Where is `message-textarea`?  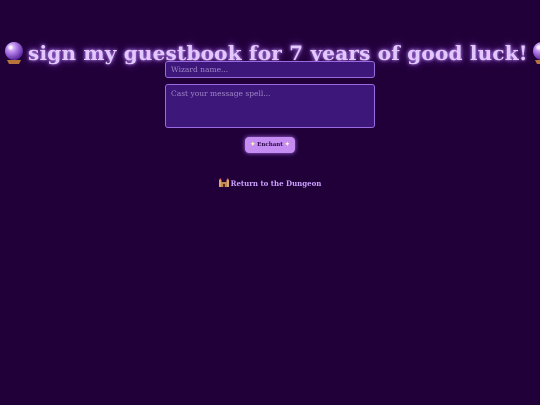 message-textarea is located at coordinates (270, 106).